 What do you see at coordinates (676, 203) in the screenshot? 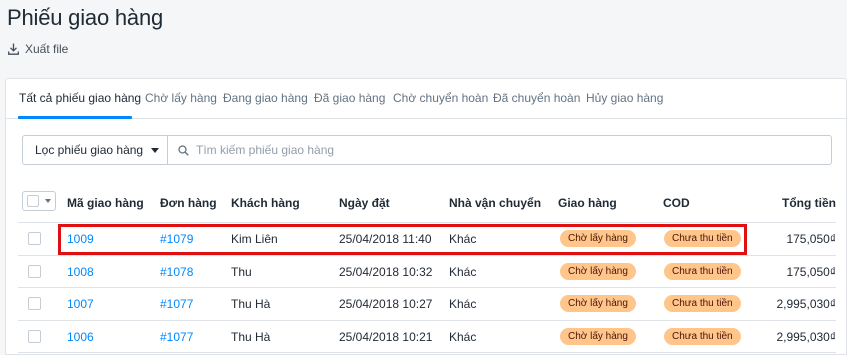
I see `col-cod: COD` at bounding box center [676, 203].